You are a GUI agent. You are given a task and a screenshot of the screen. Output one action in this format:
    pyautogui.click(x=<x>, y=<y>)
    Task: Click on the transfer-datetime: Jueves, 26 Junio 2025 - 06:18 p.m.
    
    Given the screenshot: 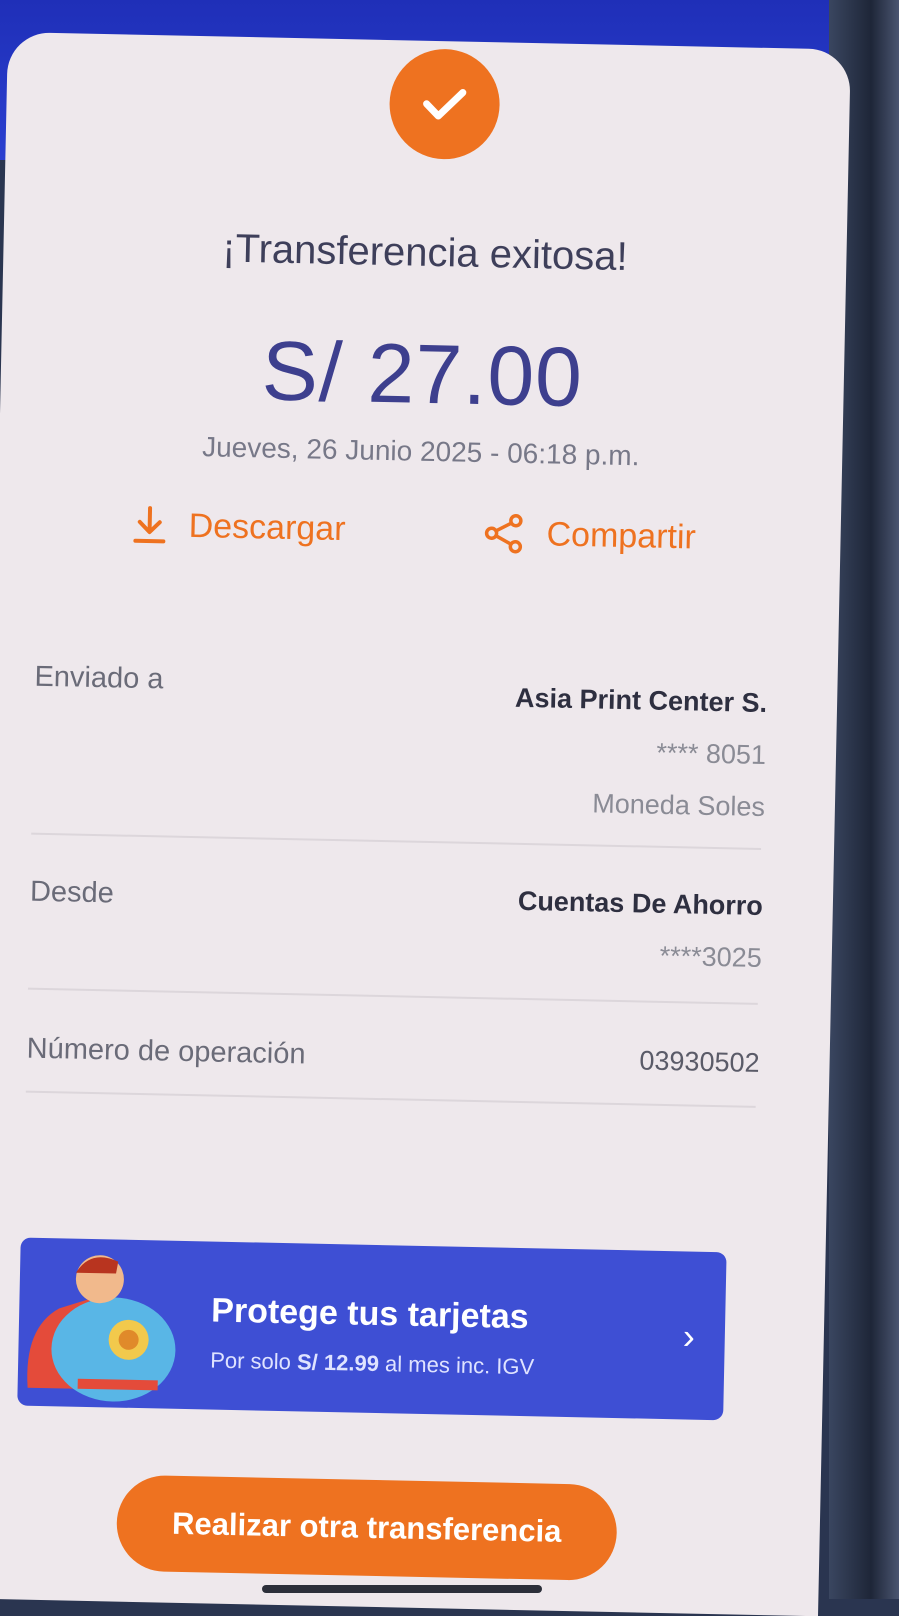 What is the action you would take?
    pyautogui.click(x=421, y=452)
    